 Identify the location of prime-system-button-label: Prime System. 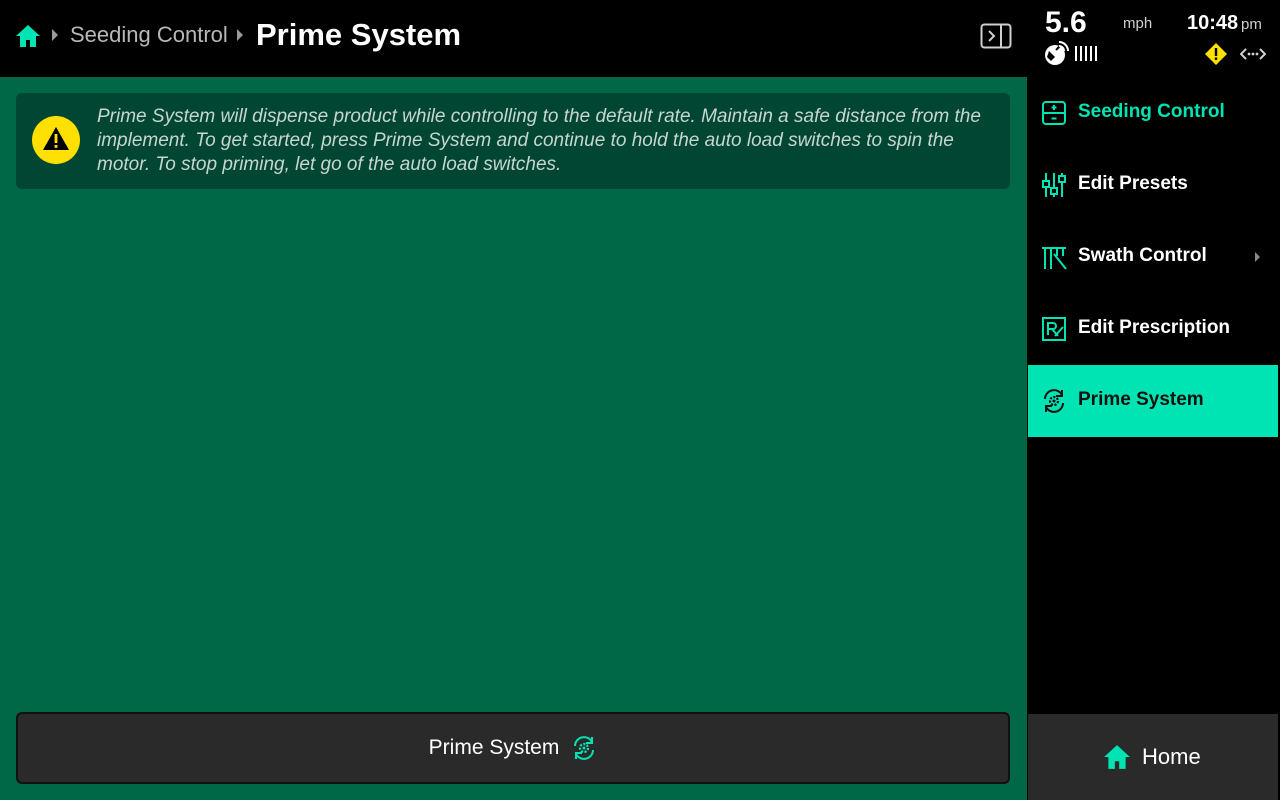
(494, 747).